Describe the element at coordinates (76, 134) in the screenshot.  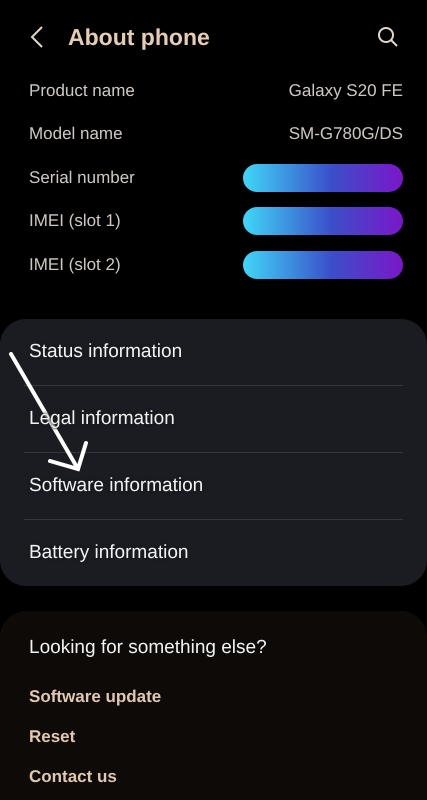
I see `info-label: Model name` at that location.